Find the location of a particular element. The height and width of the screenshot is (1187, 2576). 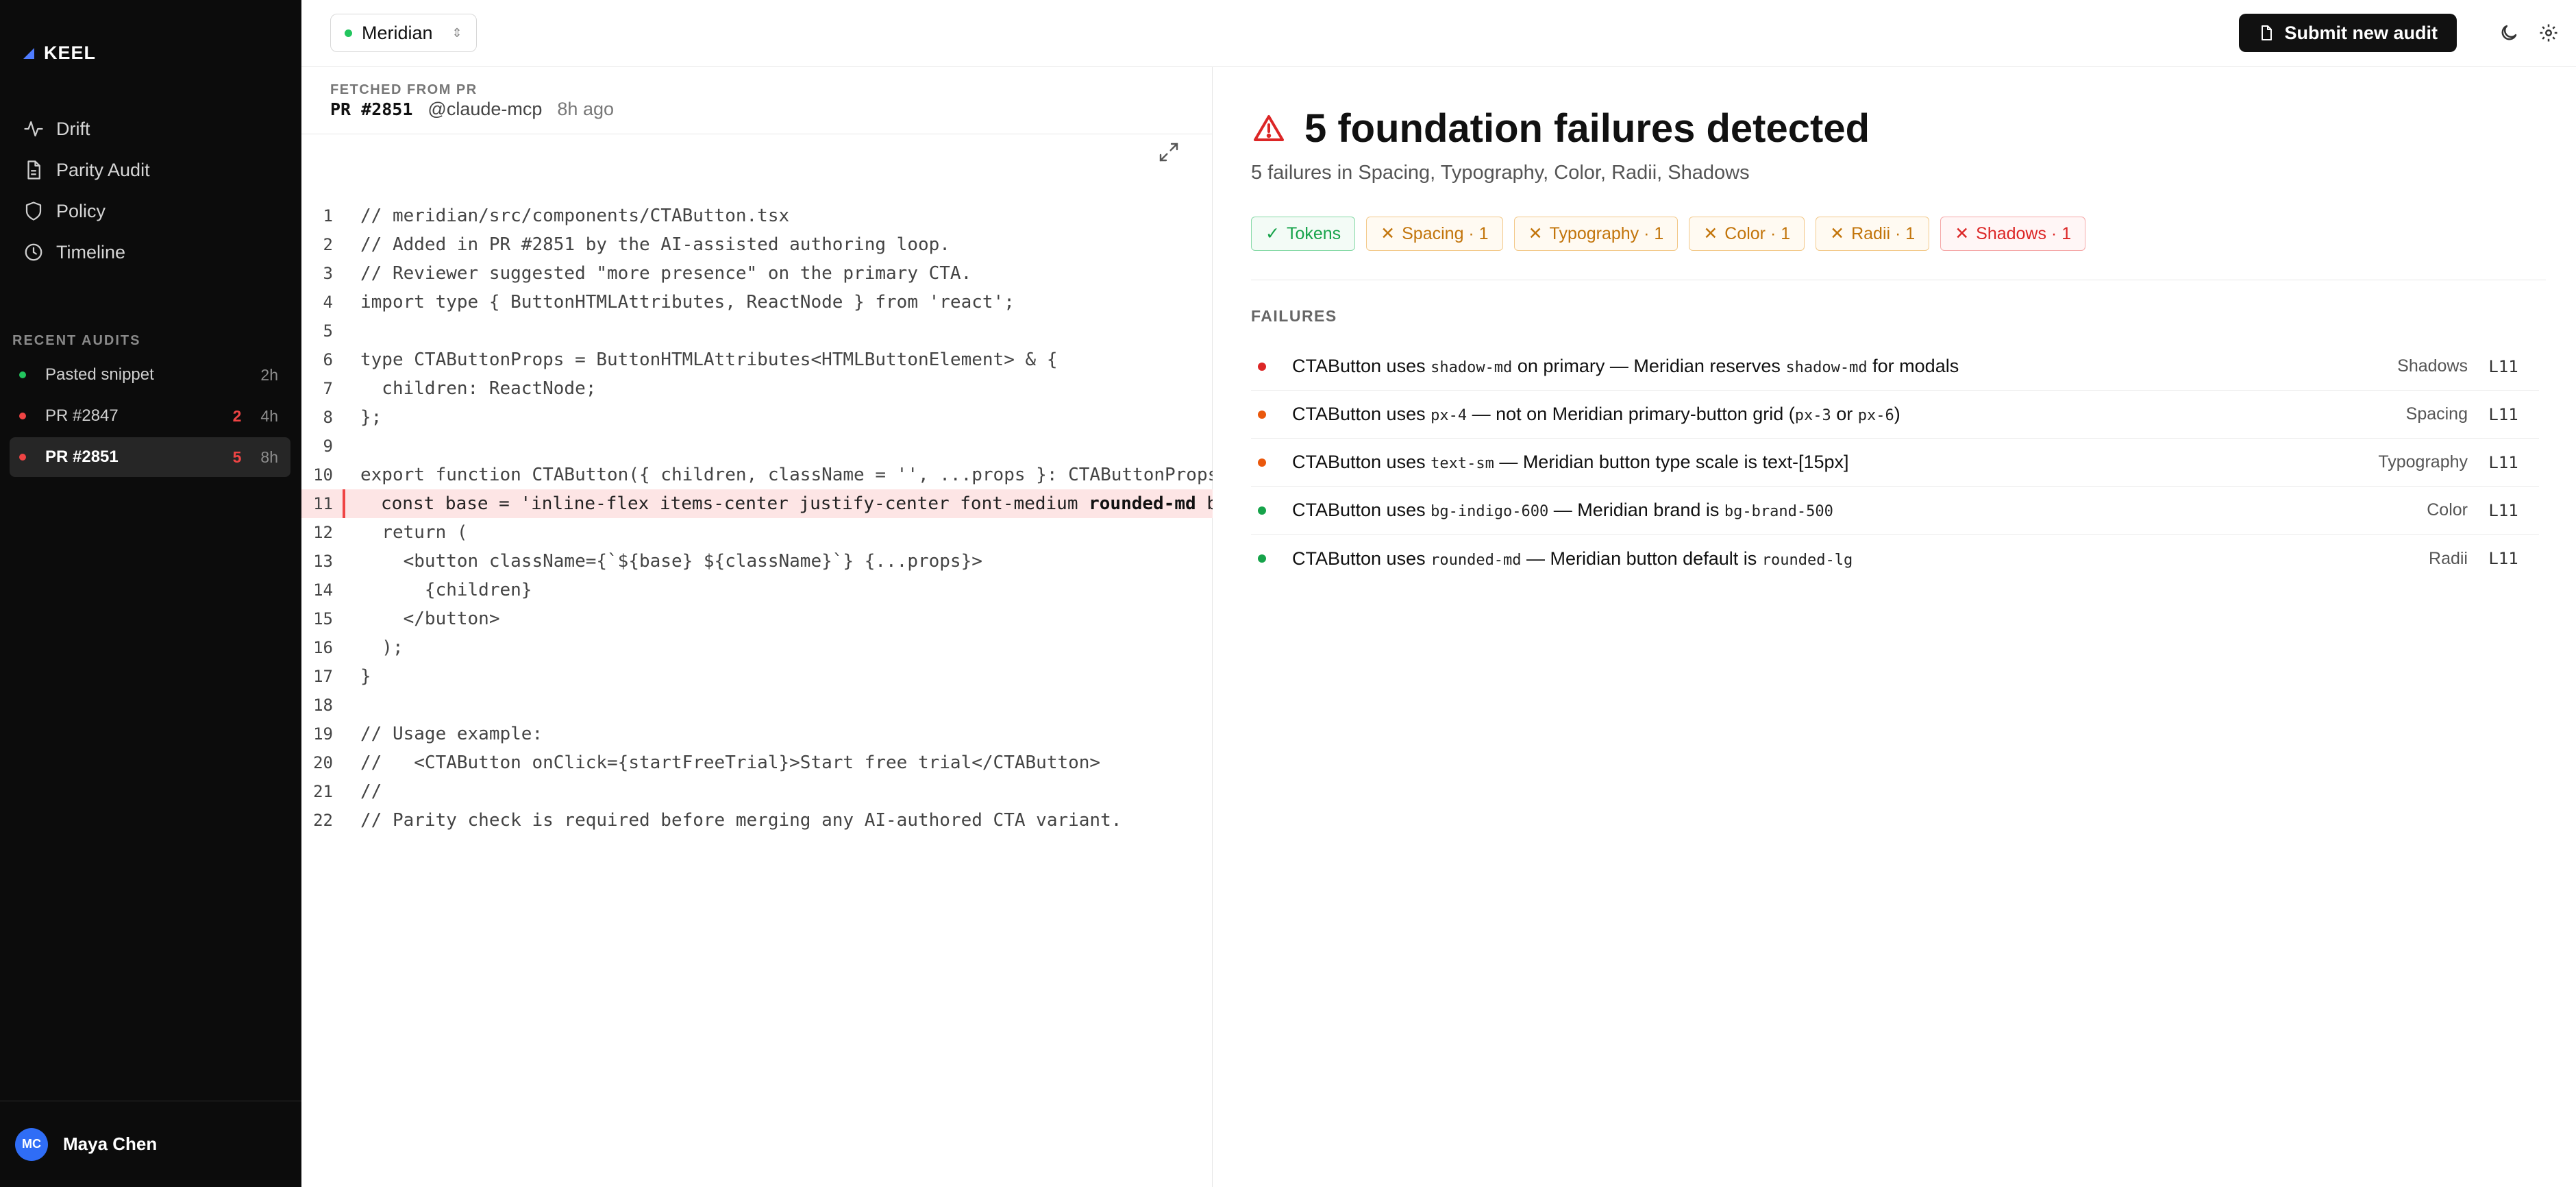

theme-toggle is located at coordinates (2509, 33).